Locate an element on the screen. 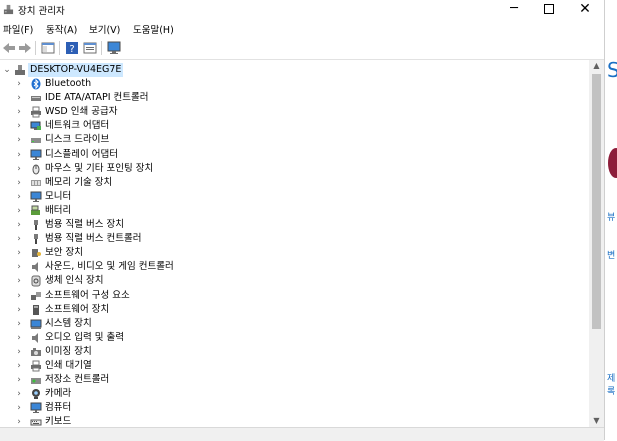  maximize-button is located at coordinates (549, 9).